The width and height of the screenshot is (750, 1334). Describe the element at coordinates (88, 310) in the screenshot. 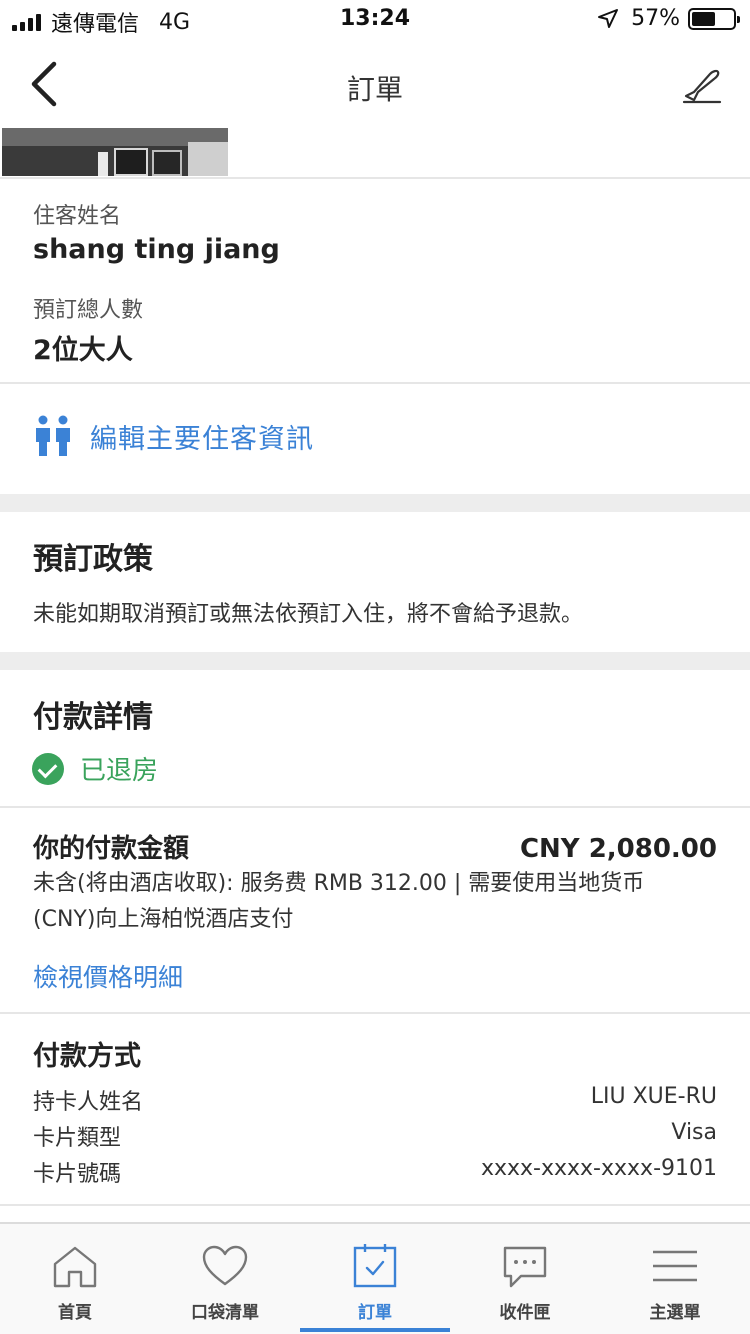

I see `guest-count-label: 預訂總人數` at that location.